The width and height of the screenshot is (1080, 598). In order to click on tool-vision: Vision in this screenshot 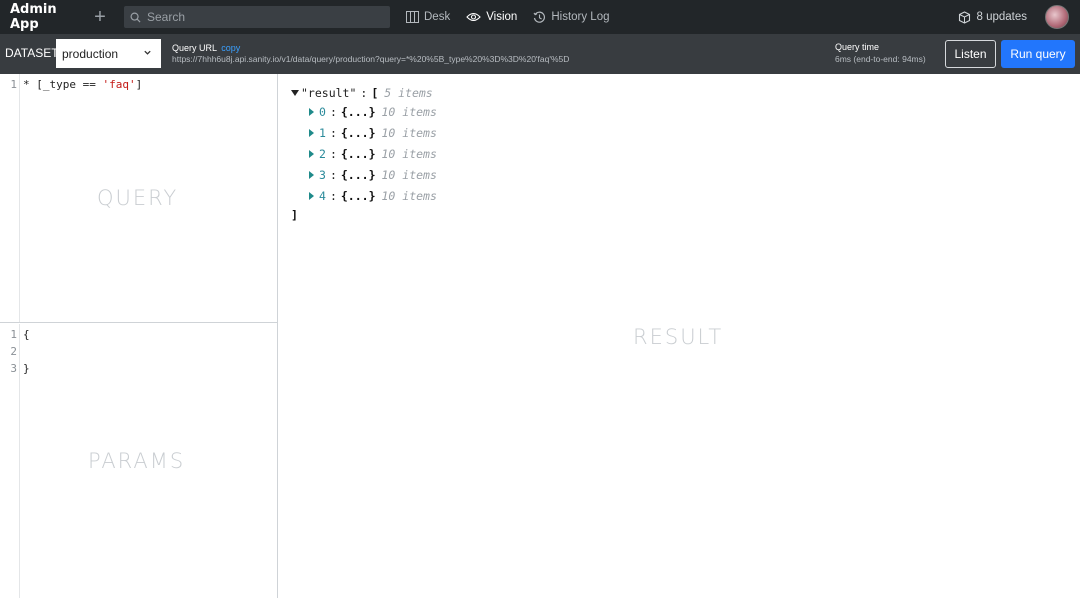, I will do `click(491, 17)`.